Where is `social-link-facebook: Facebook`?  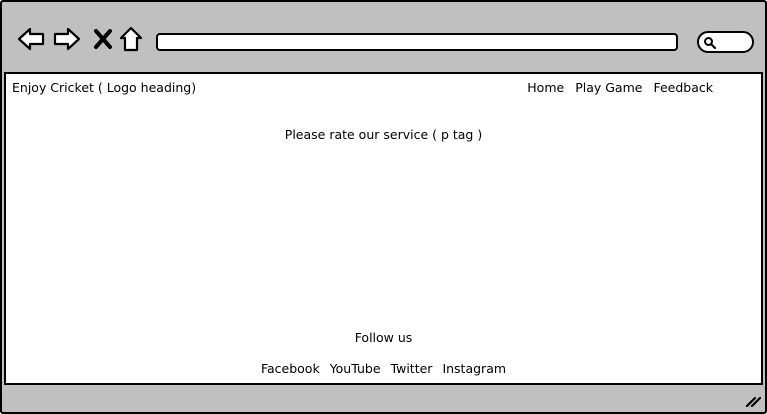 social-link-facebook: Facebook is located at coordinates (290, 368).